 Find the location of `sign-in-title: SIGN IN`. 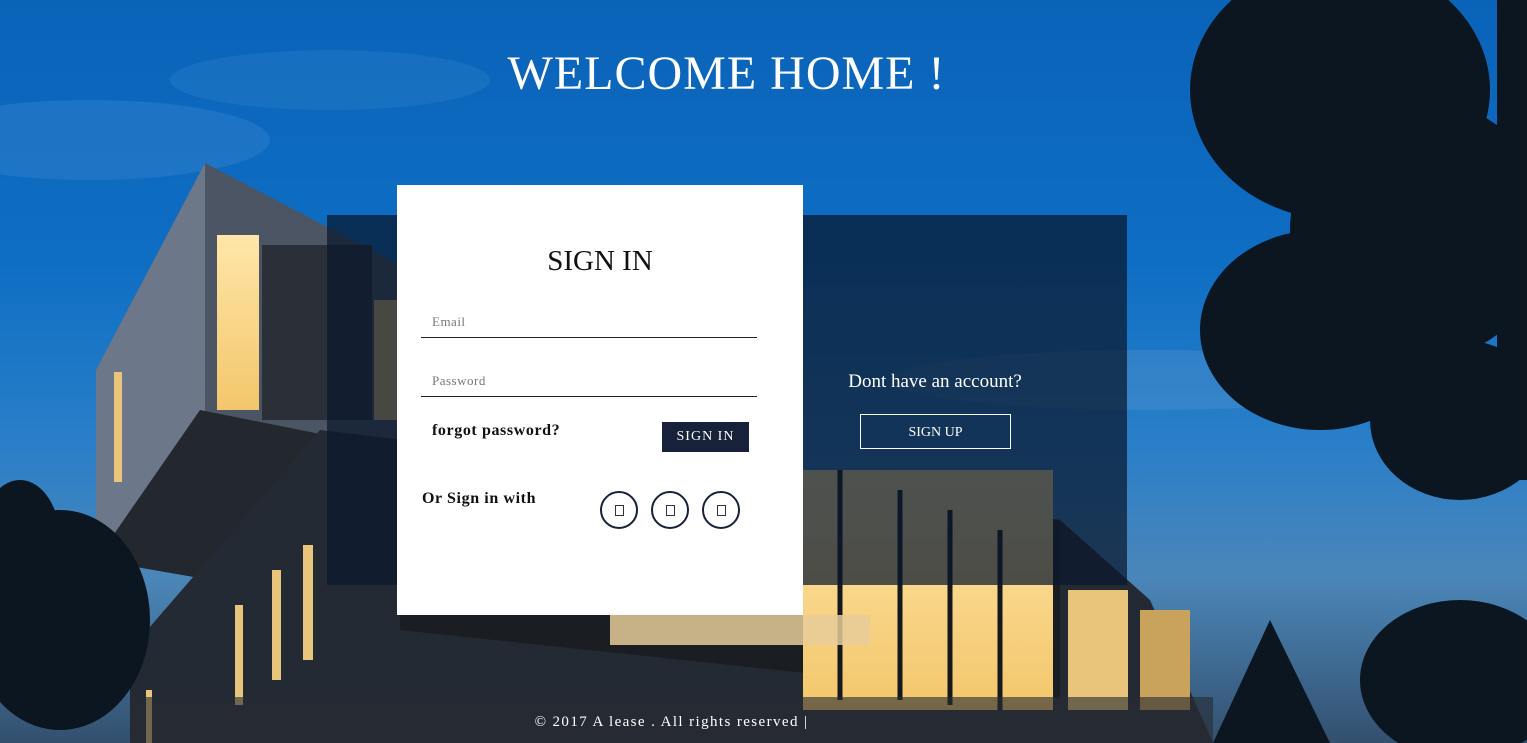

sign-in-title: SIGN IN is located at coordinates (600, 261).